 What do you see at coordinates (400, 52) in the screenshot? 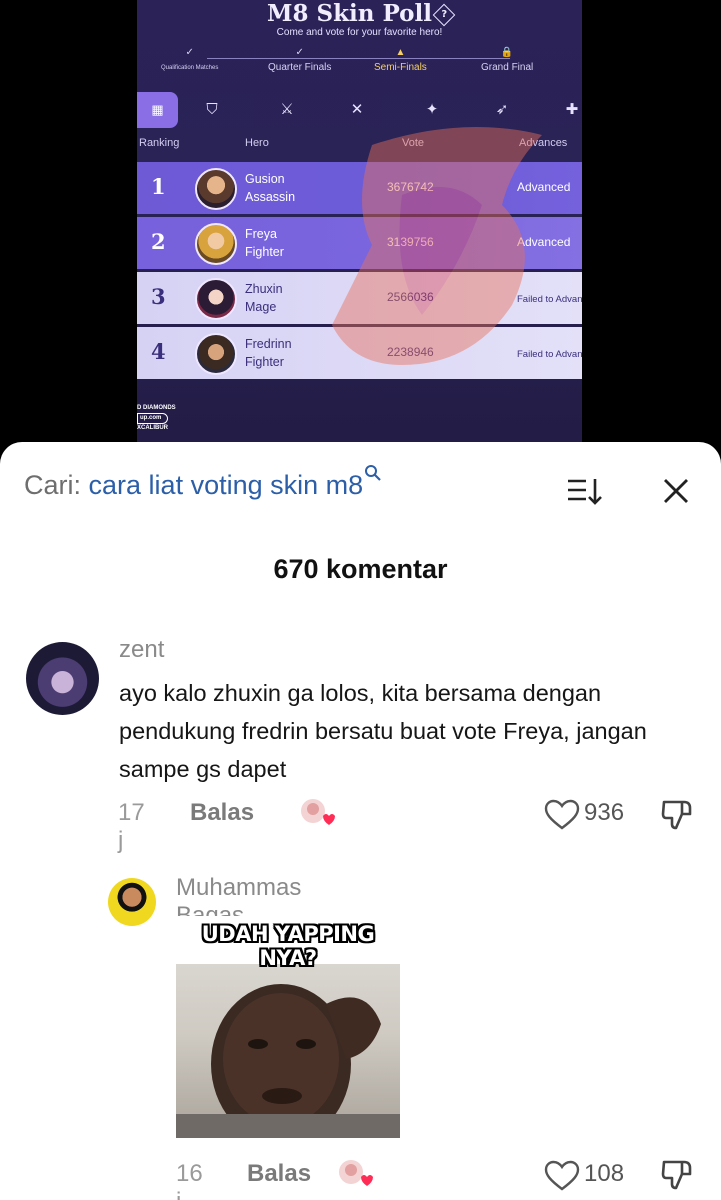
I see `current-stage-icon: ▲` at bounding box center [400, 52].